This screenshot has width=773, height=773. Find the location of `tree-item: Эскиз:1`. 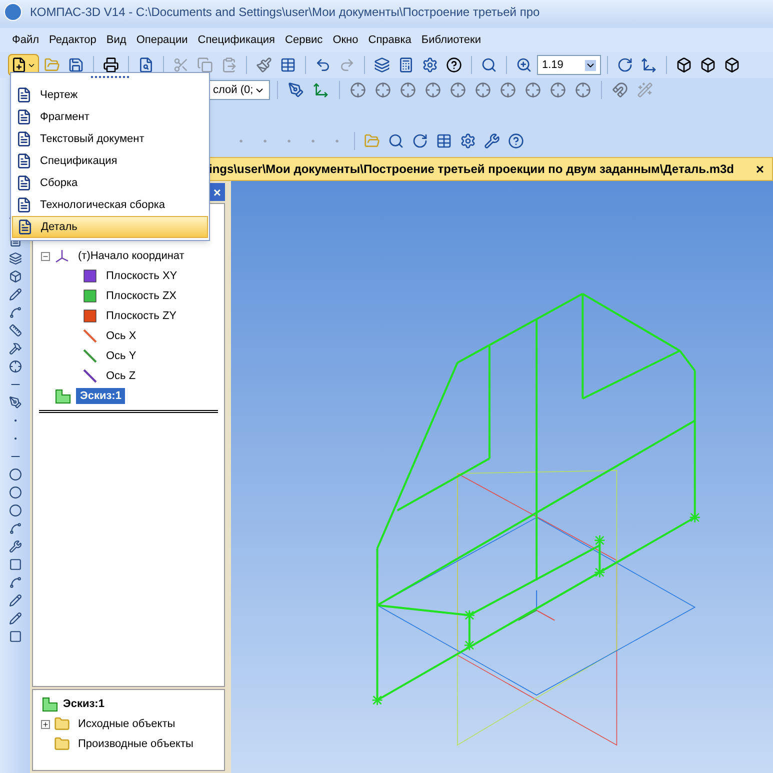

tree-item: Эскиз:1 is located at coordinates (101, 396).